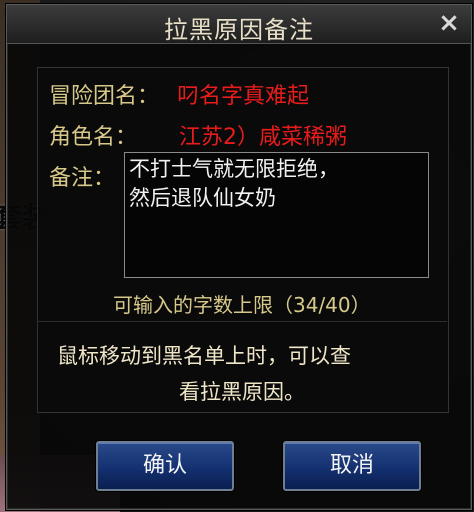  What do you see at coordinates (243, 96) in the screenshot?
I see `team-name-value: 叼名字真难起` at bounding box center [243, 96].